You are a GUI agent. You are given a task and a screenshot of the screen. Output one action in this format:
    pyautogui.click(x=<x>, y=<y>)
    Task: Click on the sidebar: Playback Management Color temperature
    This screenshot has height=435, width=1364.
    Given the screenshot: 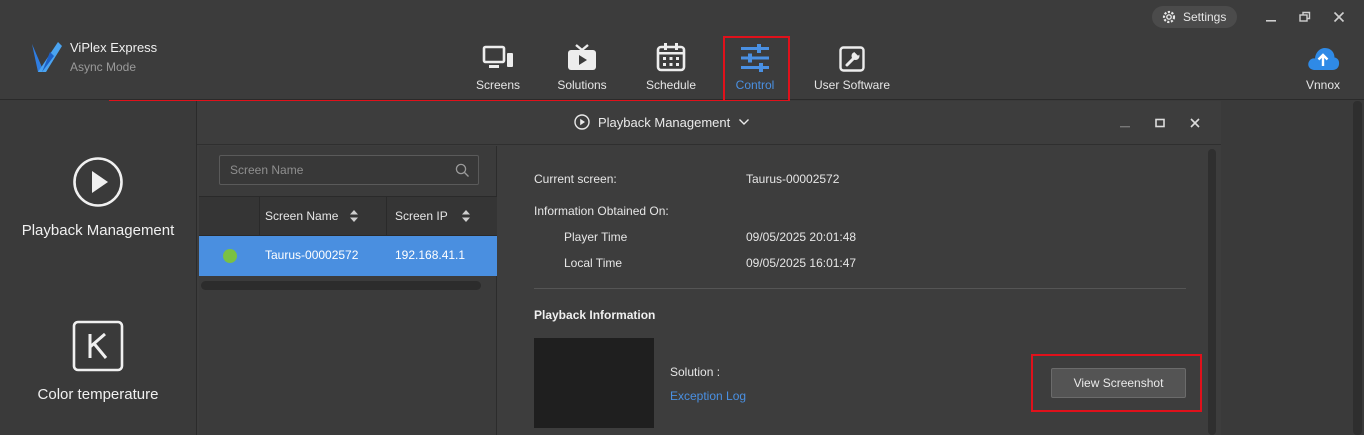 What is the action you would take?
    pyautogui.click(x=98, y=268)
    